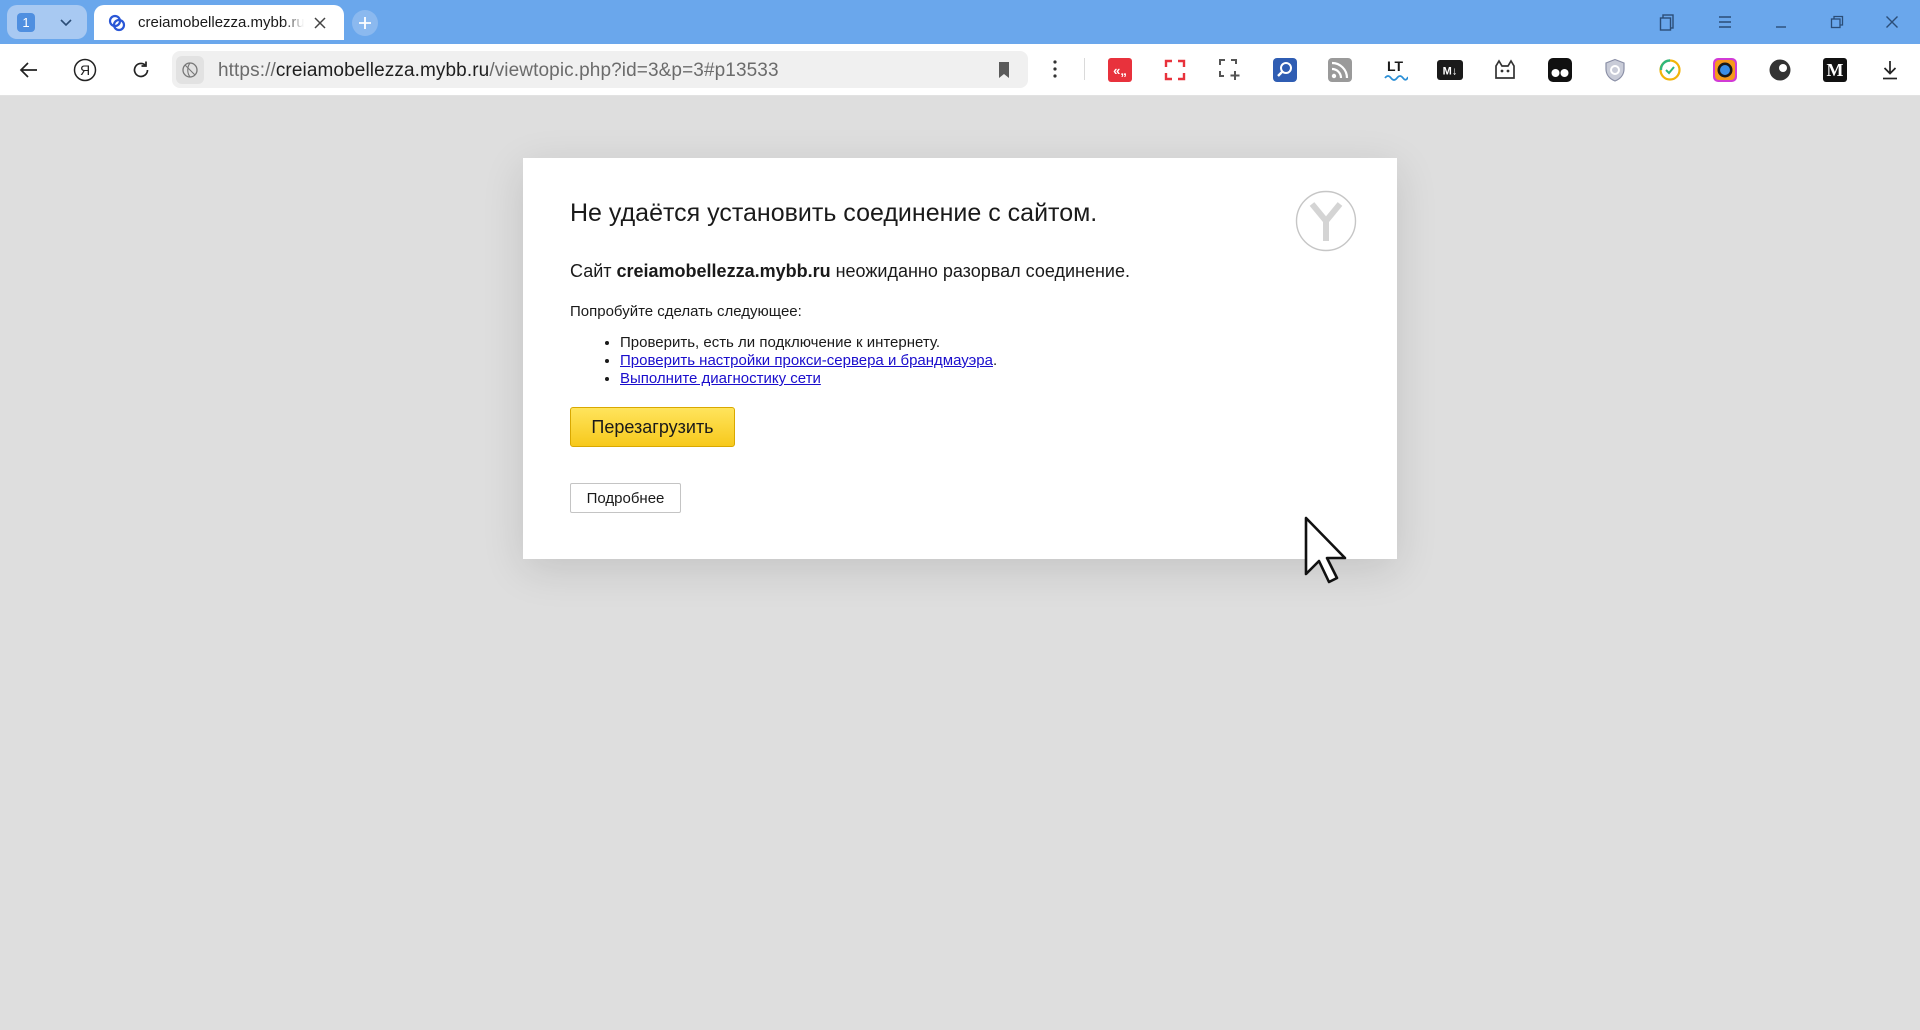 The image size is (1920, 1030). I want to click on back-button, so click(29, 70).